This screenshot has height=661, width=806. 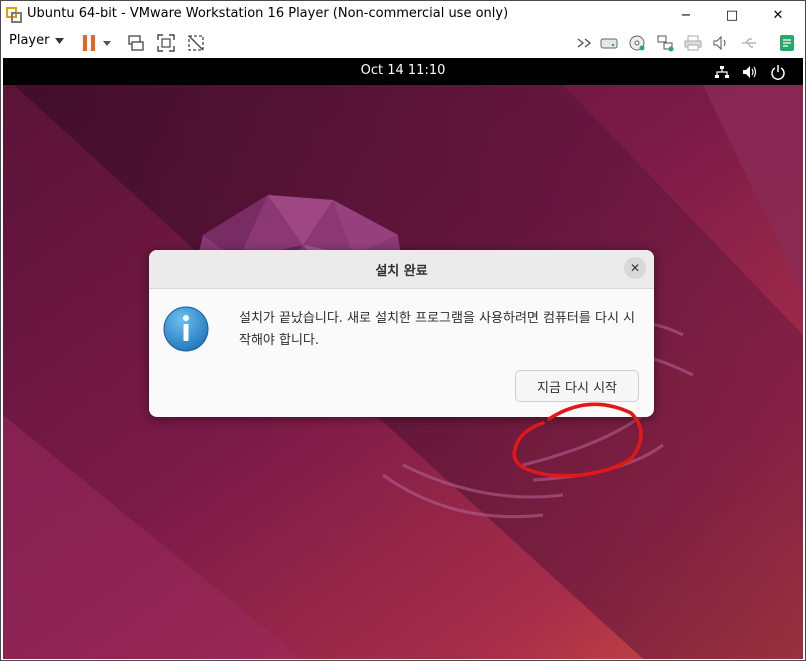 I want to click on pause-button, so click(x=89, y=43).